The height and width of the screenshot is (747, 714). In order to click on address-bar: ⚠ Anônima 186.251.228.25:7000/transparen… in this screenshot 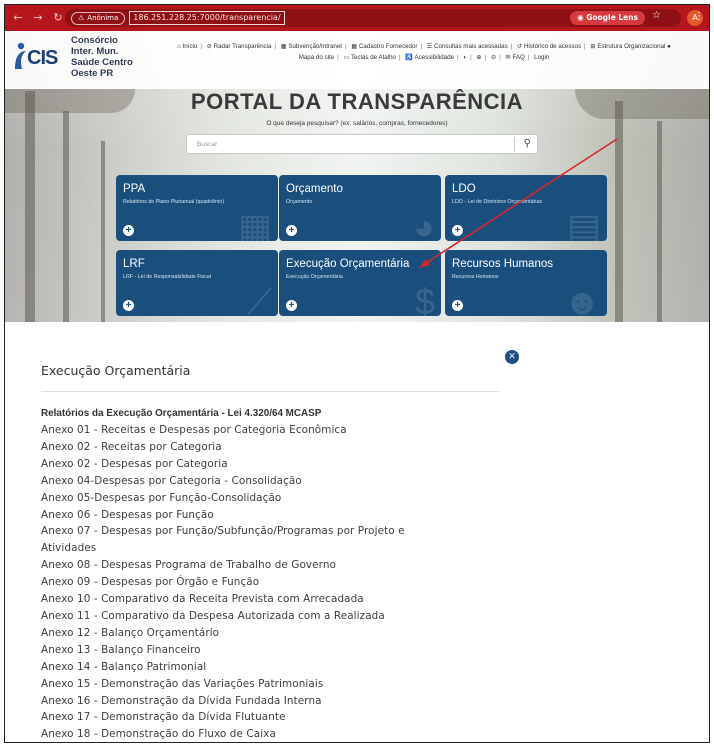, I will do `click(384, 18)`.